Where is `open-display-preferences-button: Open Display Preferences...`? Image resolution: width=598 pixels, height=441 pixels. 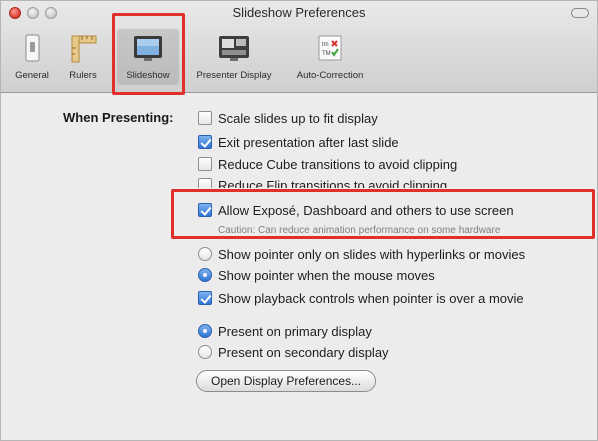 open-display-preferences-button: Open Display Preferences... is located at coordinates (286, 381).